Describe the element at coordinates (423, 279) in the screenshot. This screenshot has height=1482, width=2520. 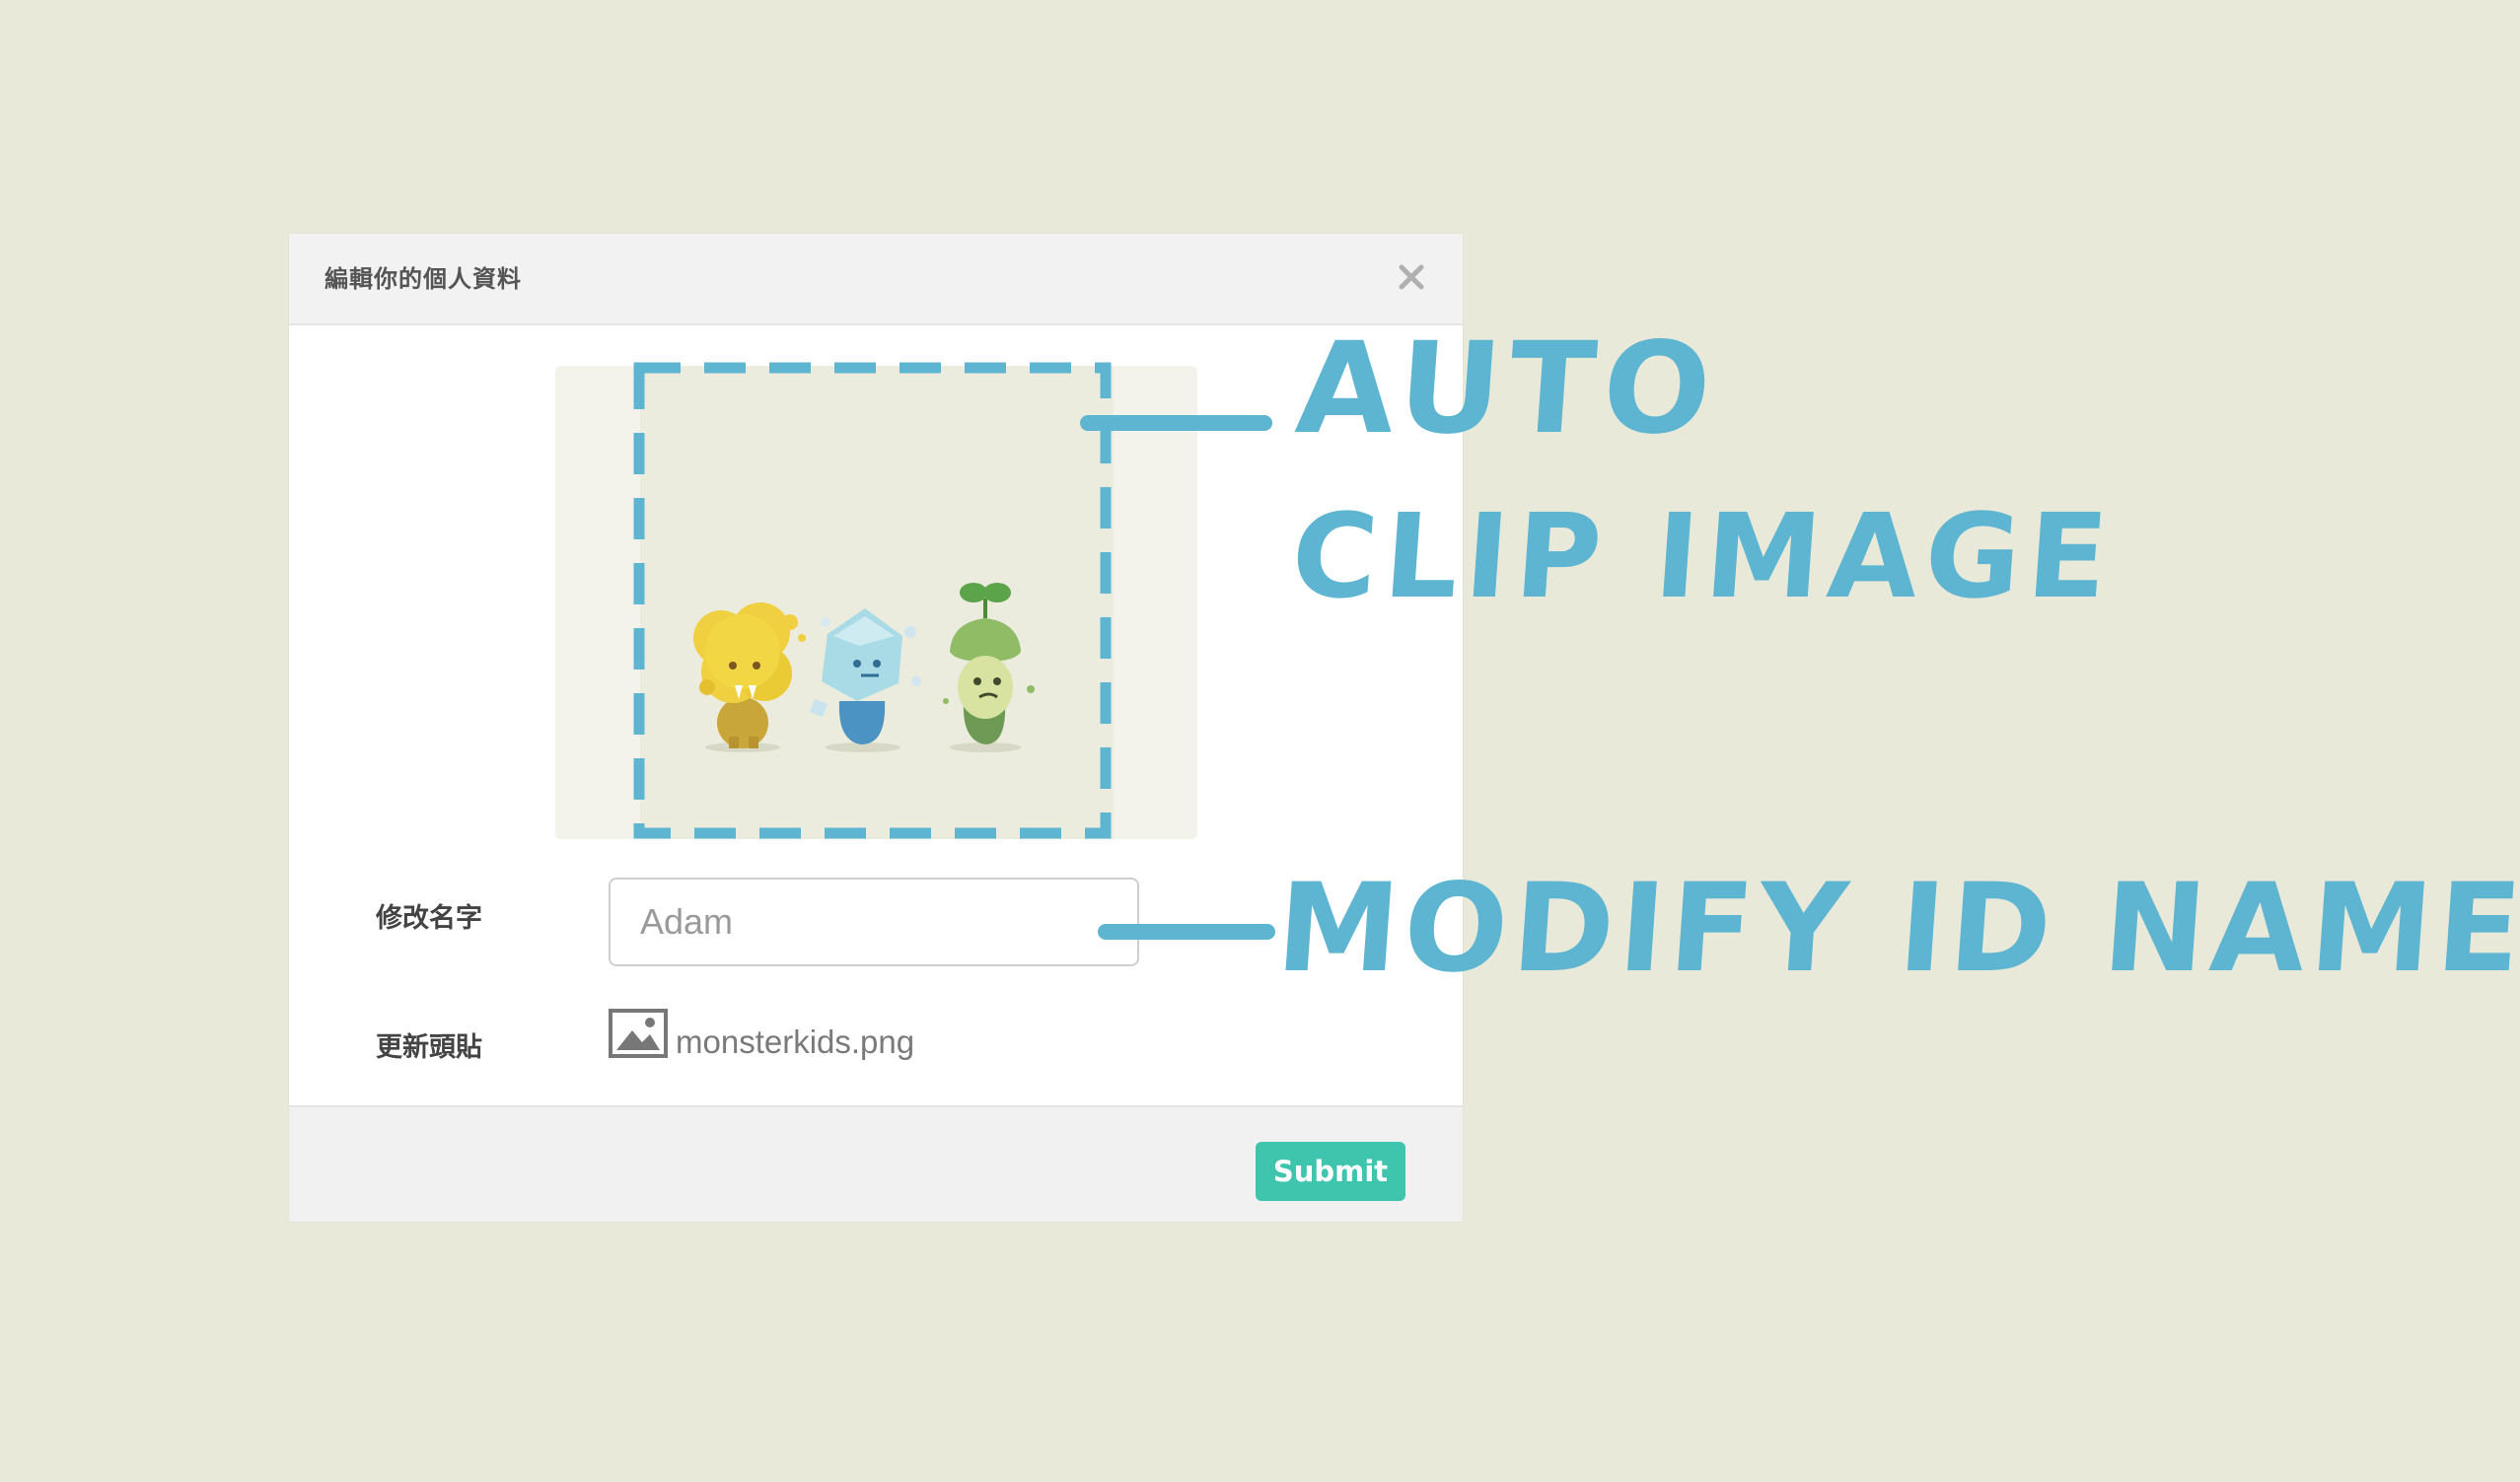
I see `dialog-title: 編輯你的個人資料` at that location.